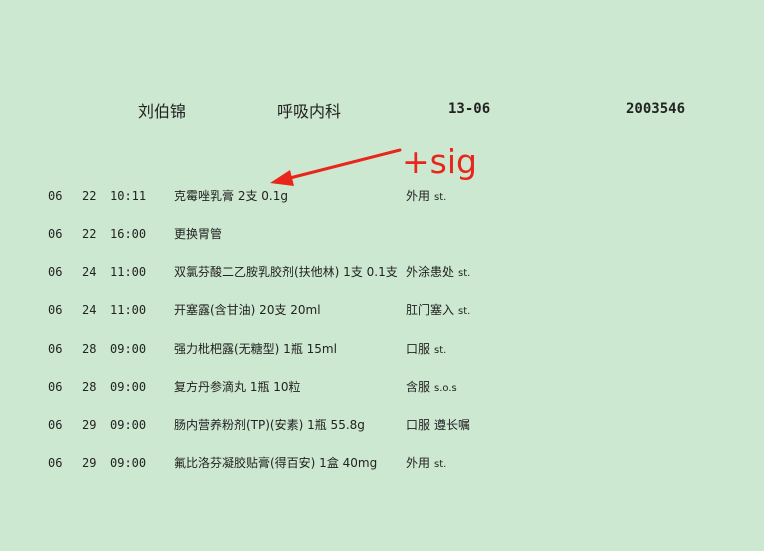 The height and width of the screenshot is (551, 764). What do you see at coordinates (237, 387) in the screenshot?
I see `order-drug: 复方丹参滴丸 1瓶 10粒` at bounding box center [237, 387].